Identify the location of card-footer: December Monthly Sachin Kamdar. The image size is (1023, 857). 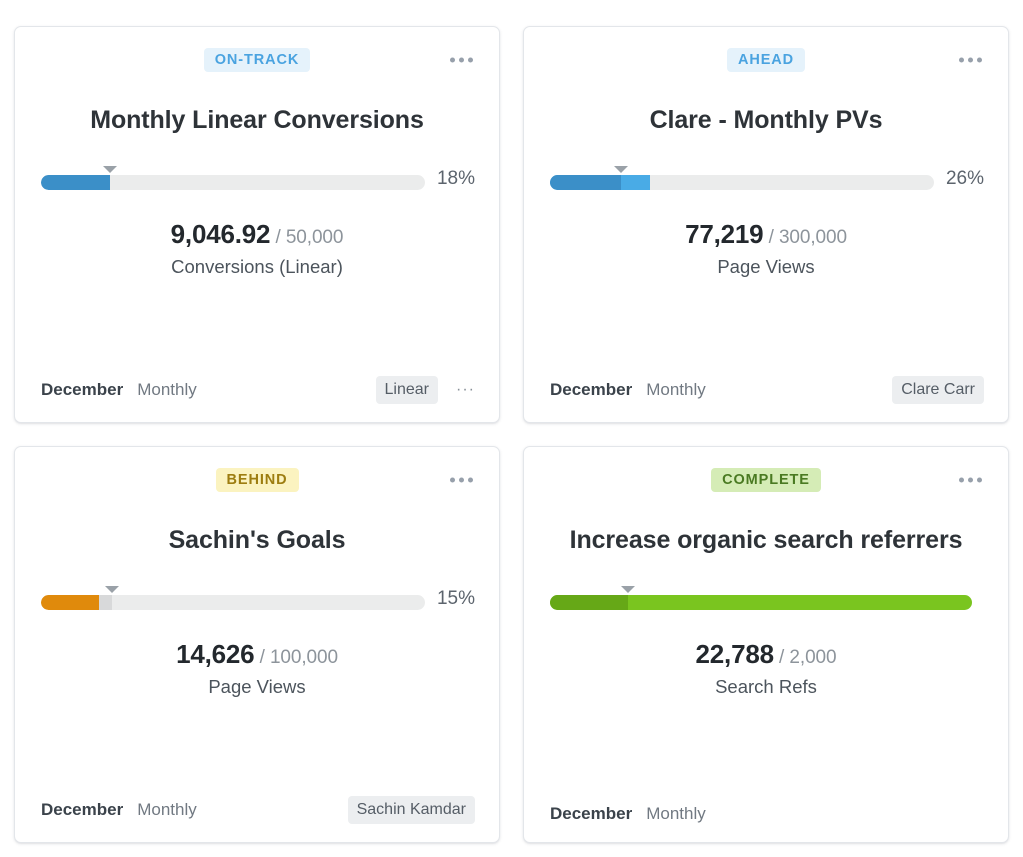
(257, 810).